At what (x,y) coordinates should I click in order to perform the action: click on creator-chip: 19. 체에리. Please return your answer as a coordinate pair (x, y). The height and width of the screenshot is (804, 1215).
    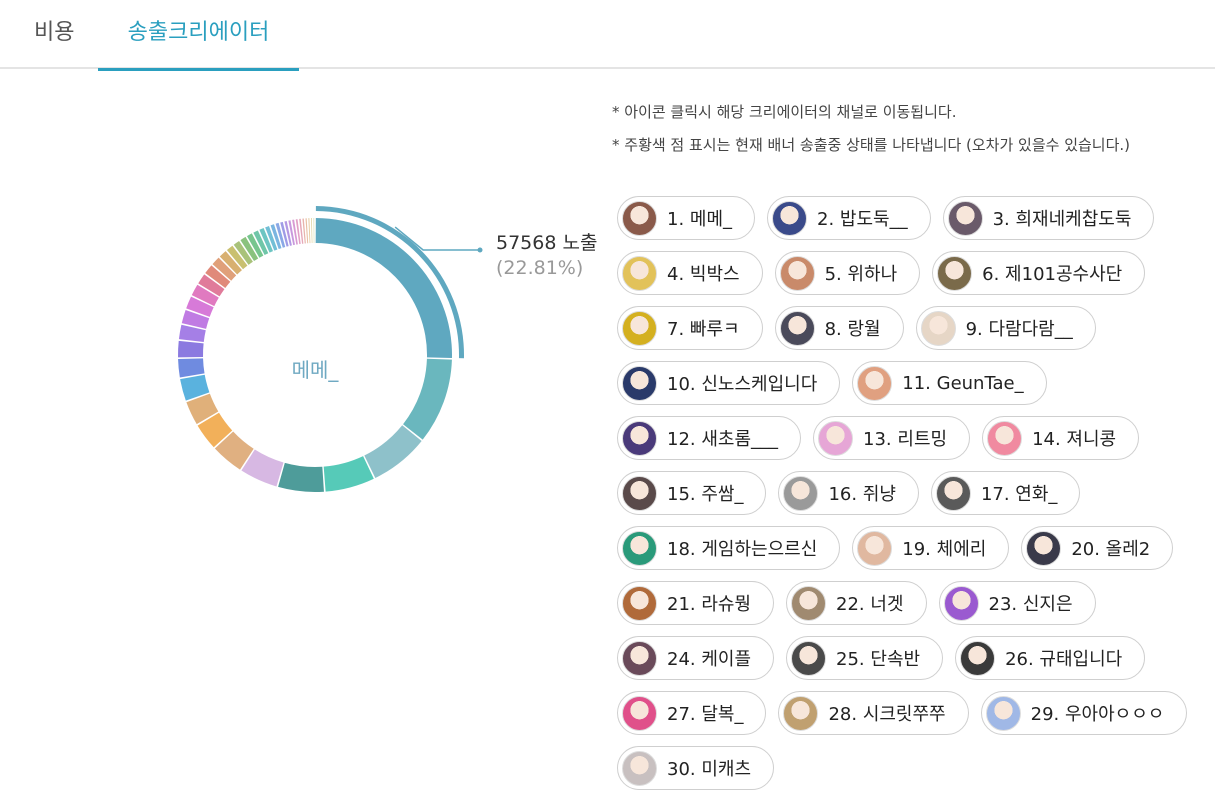
    Looking at the image, I should click on (931, 548).